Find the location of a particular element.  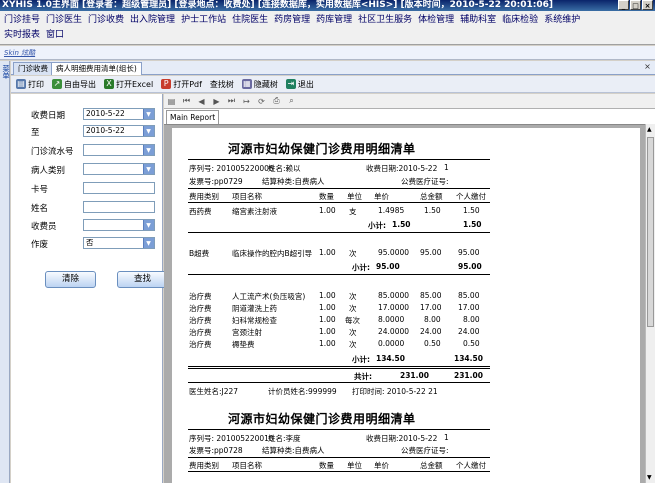

open-excel-button: X 打开Excel is located at coordinates (130, 84).